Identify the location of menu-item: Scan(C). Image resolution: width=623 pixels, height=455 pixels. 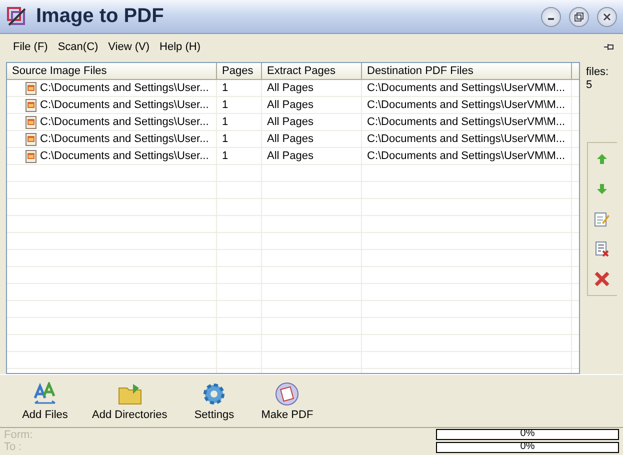
(78, 47).